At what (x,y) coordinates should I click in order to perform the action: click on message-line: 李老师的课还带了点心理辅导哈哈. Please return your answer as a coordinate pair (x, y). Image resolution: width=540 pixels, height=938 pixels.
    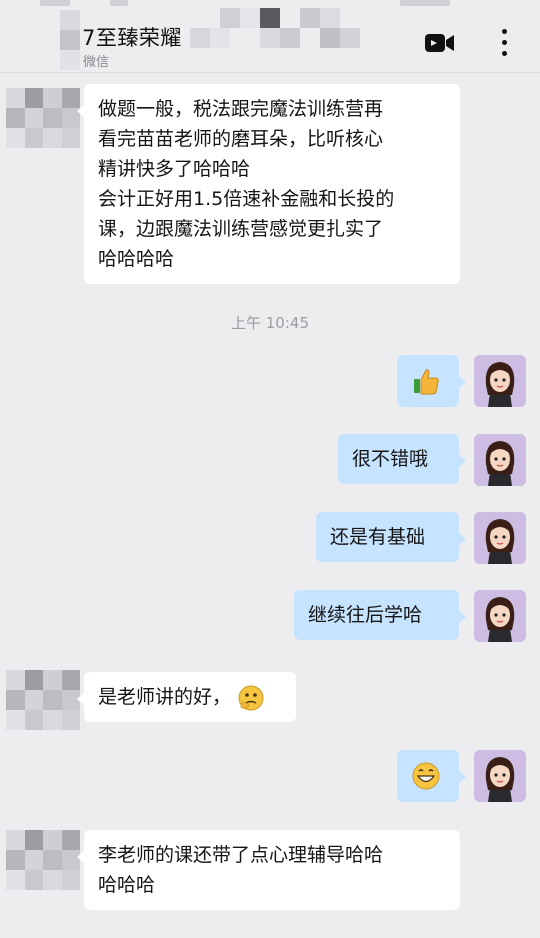
    Looking at the image, I should click on (241, 855).